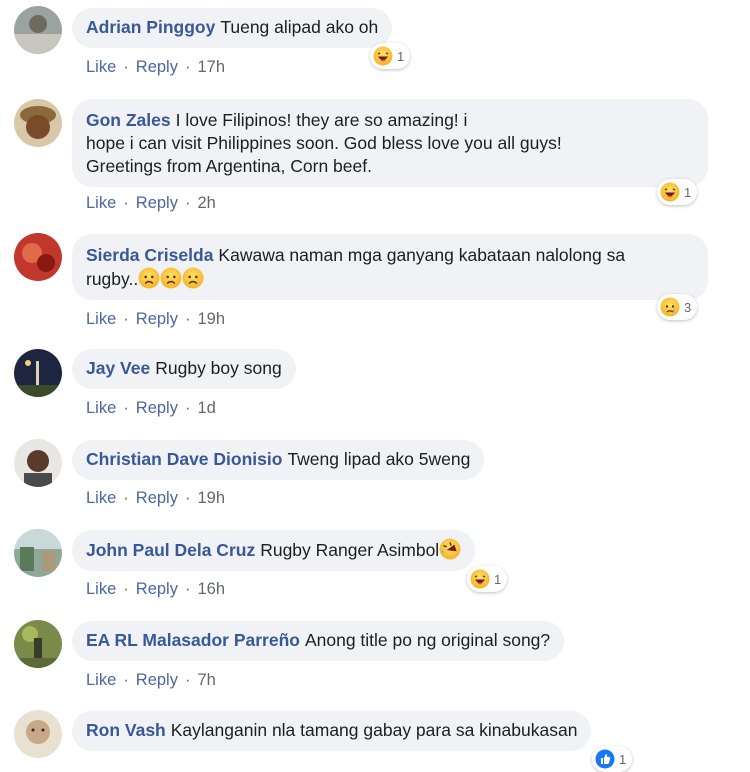 This screenshot has height=772, width=750. What do you see at coordinates (427, 640) in the screenshot?
I see `comment-text: Anong title po ng original song?` at bounding box center [427, 640].